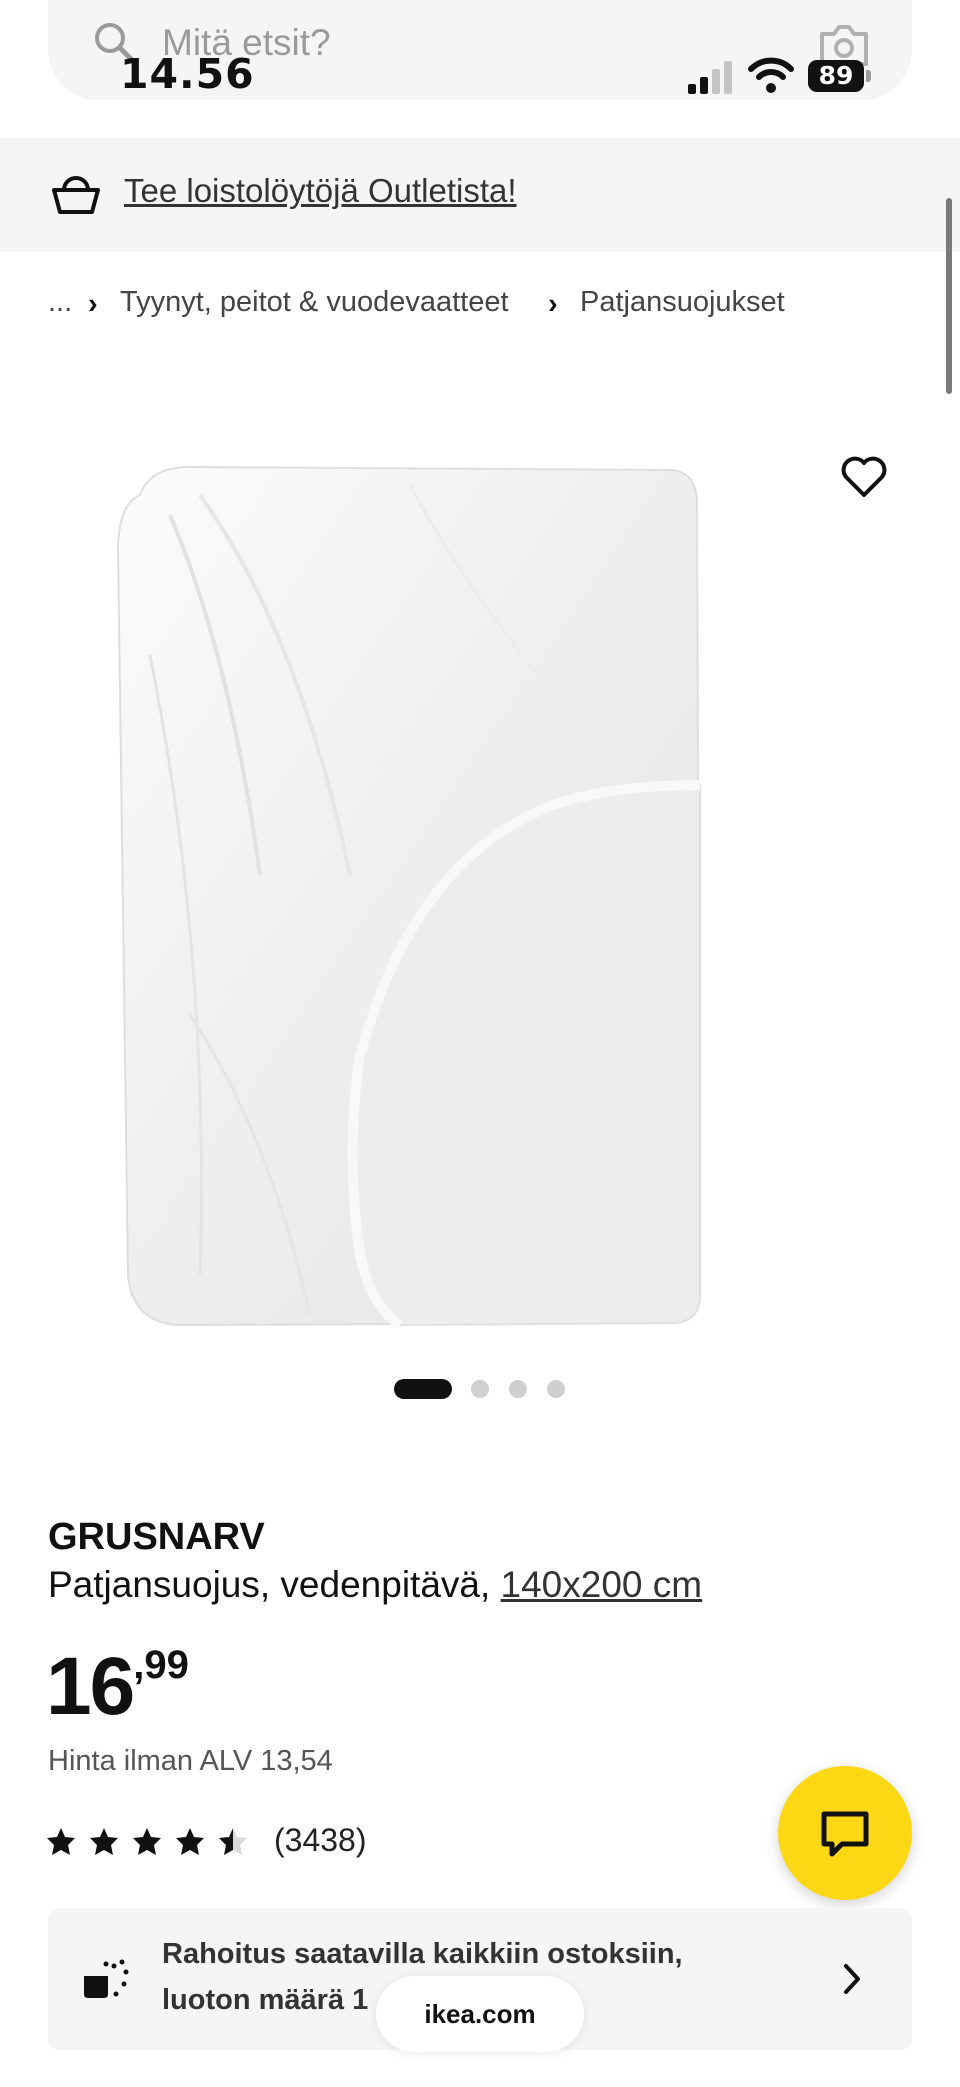 Image resolution: width=960 pixels, height=2087 pixels. I want to click on carousel-dot-active, so click(423, 1389).